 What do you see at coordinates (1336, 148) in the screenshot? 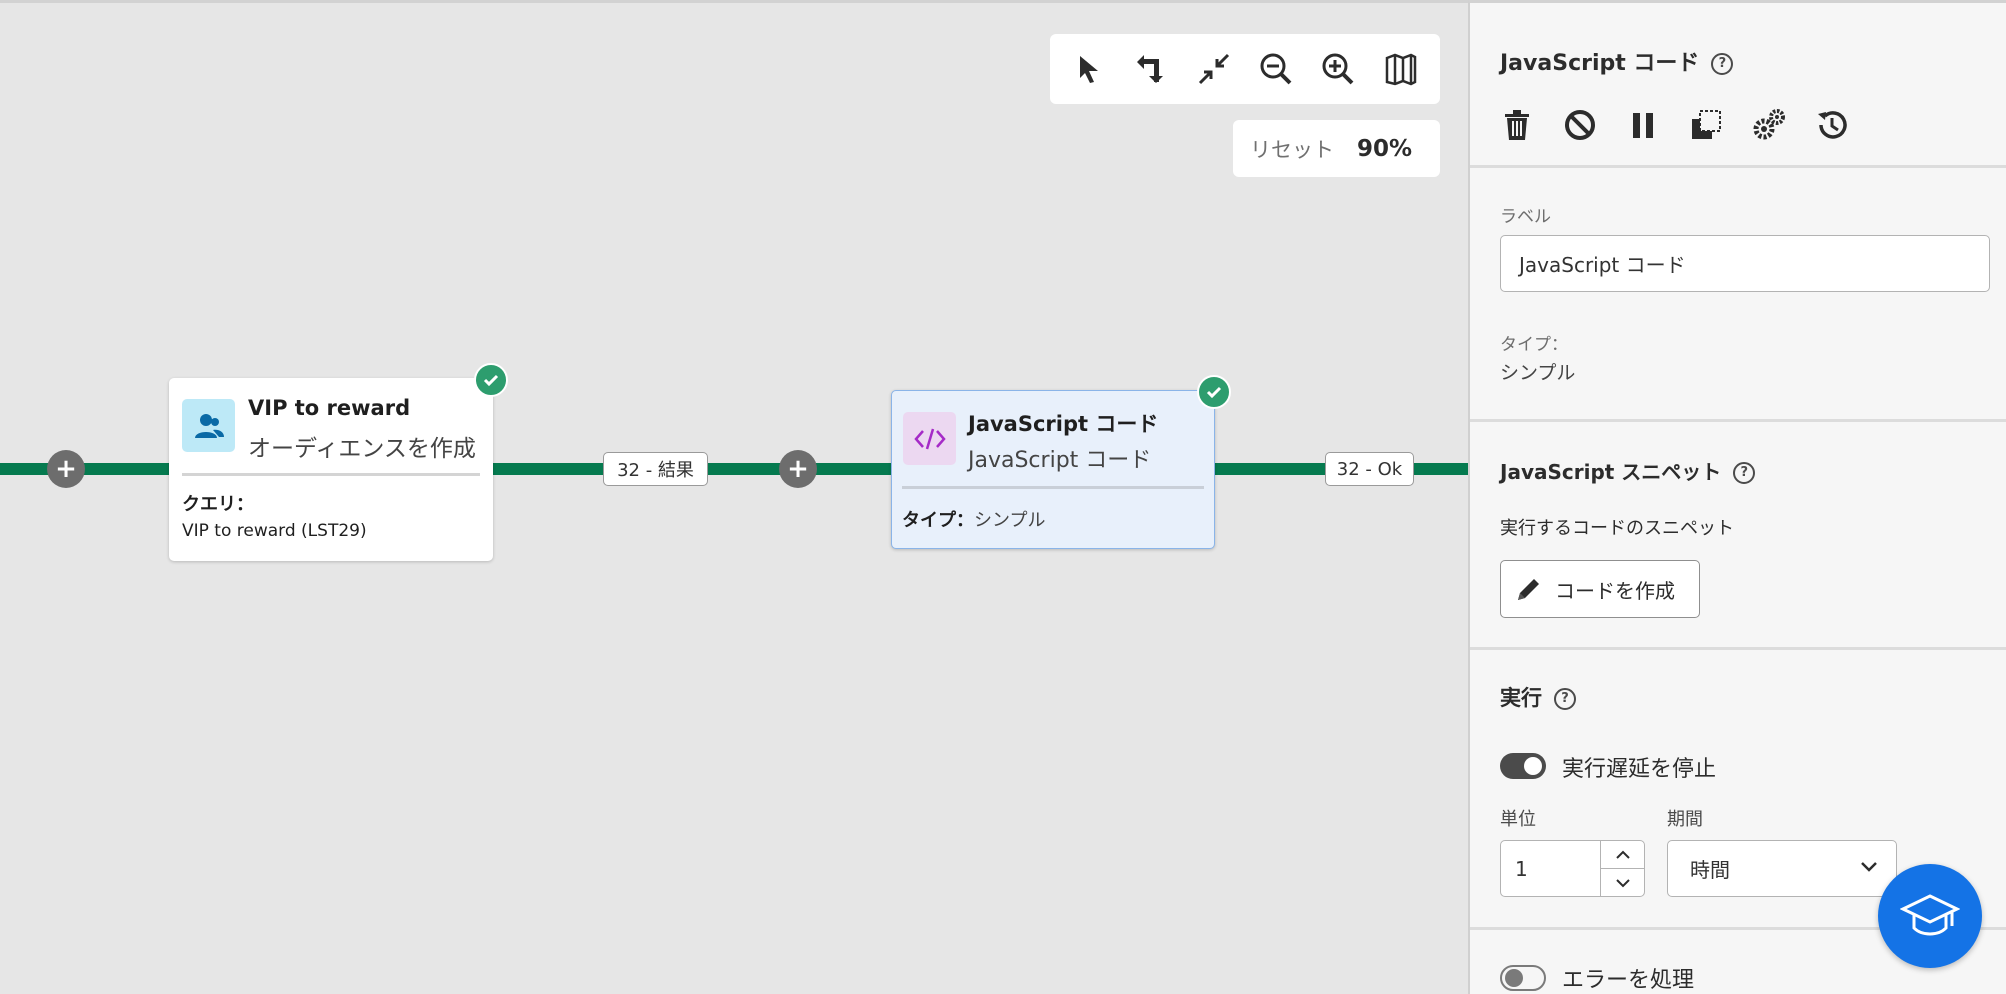
I see `zoom-control: リセット 90%` at bounding box center [1336, 148].